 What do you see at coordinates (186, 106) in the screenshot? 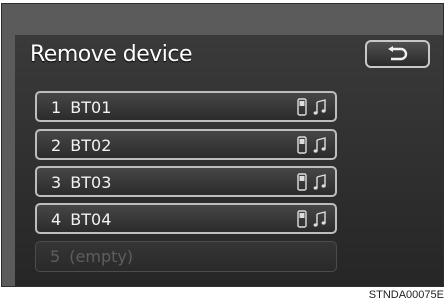
I see `device-button-1: 1 BT01` at bounding box center [186, 106].